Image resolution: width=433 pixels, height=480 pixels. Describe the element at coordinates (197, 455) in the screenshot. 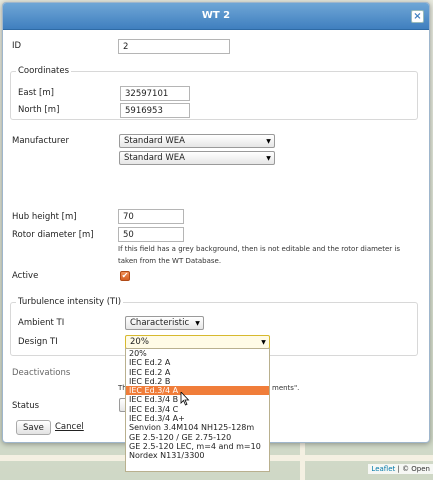

I see `design-ti-option: Nordex N131/3300` at that location.